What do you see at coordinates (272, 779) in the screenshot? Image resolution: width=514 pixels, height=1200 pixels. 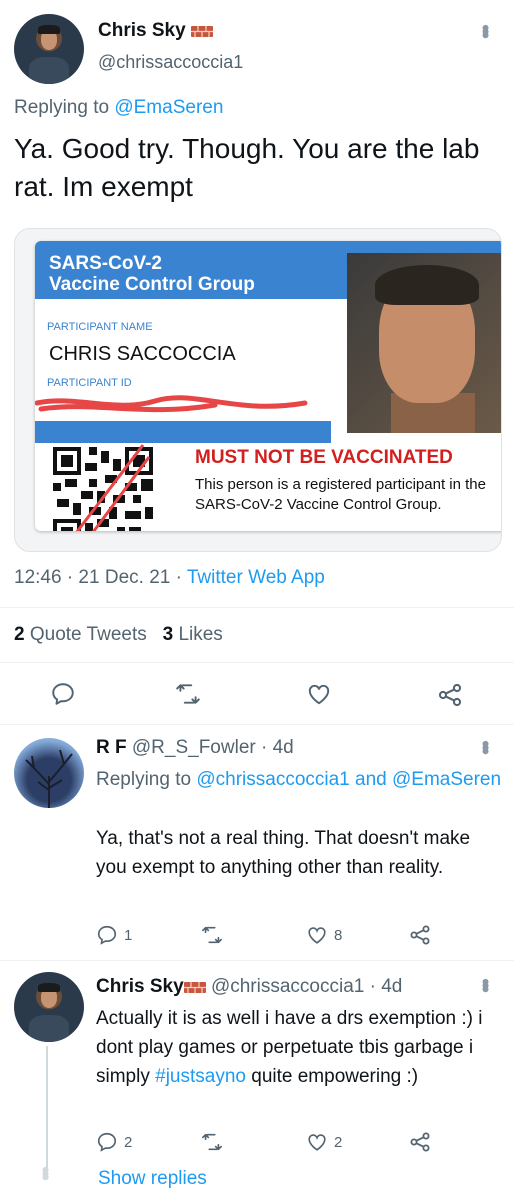 I see `replying-to-link: @chrissaccoccia1` at bounding box center [272, 779].